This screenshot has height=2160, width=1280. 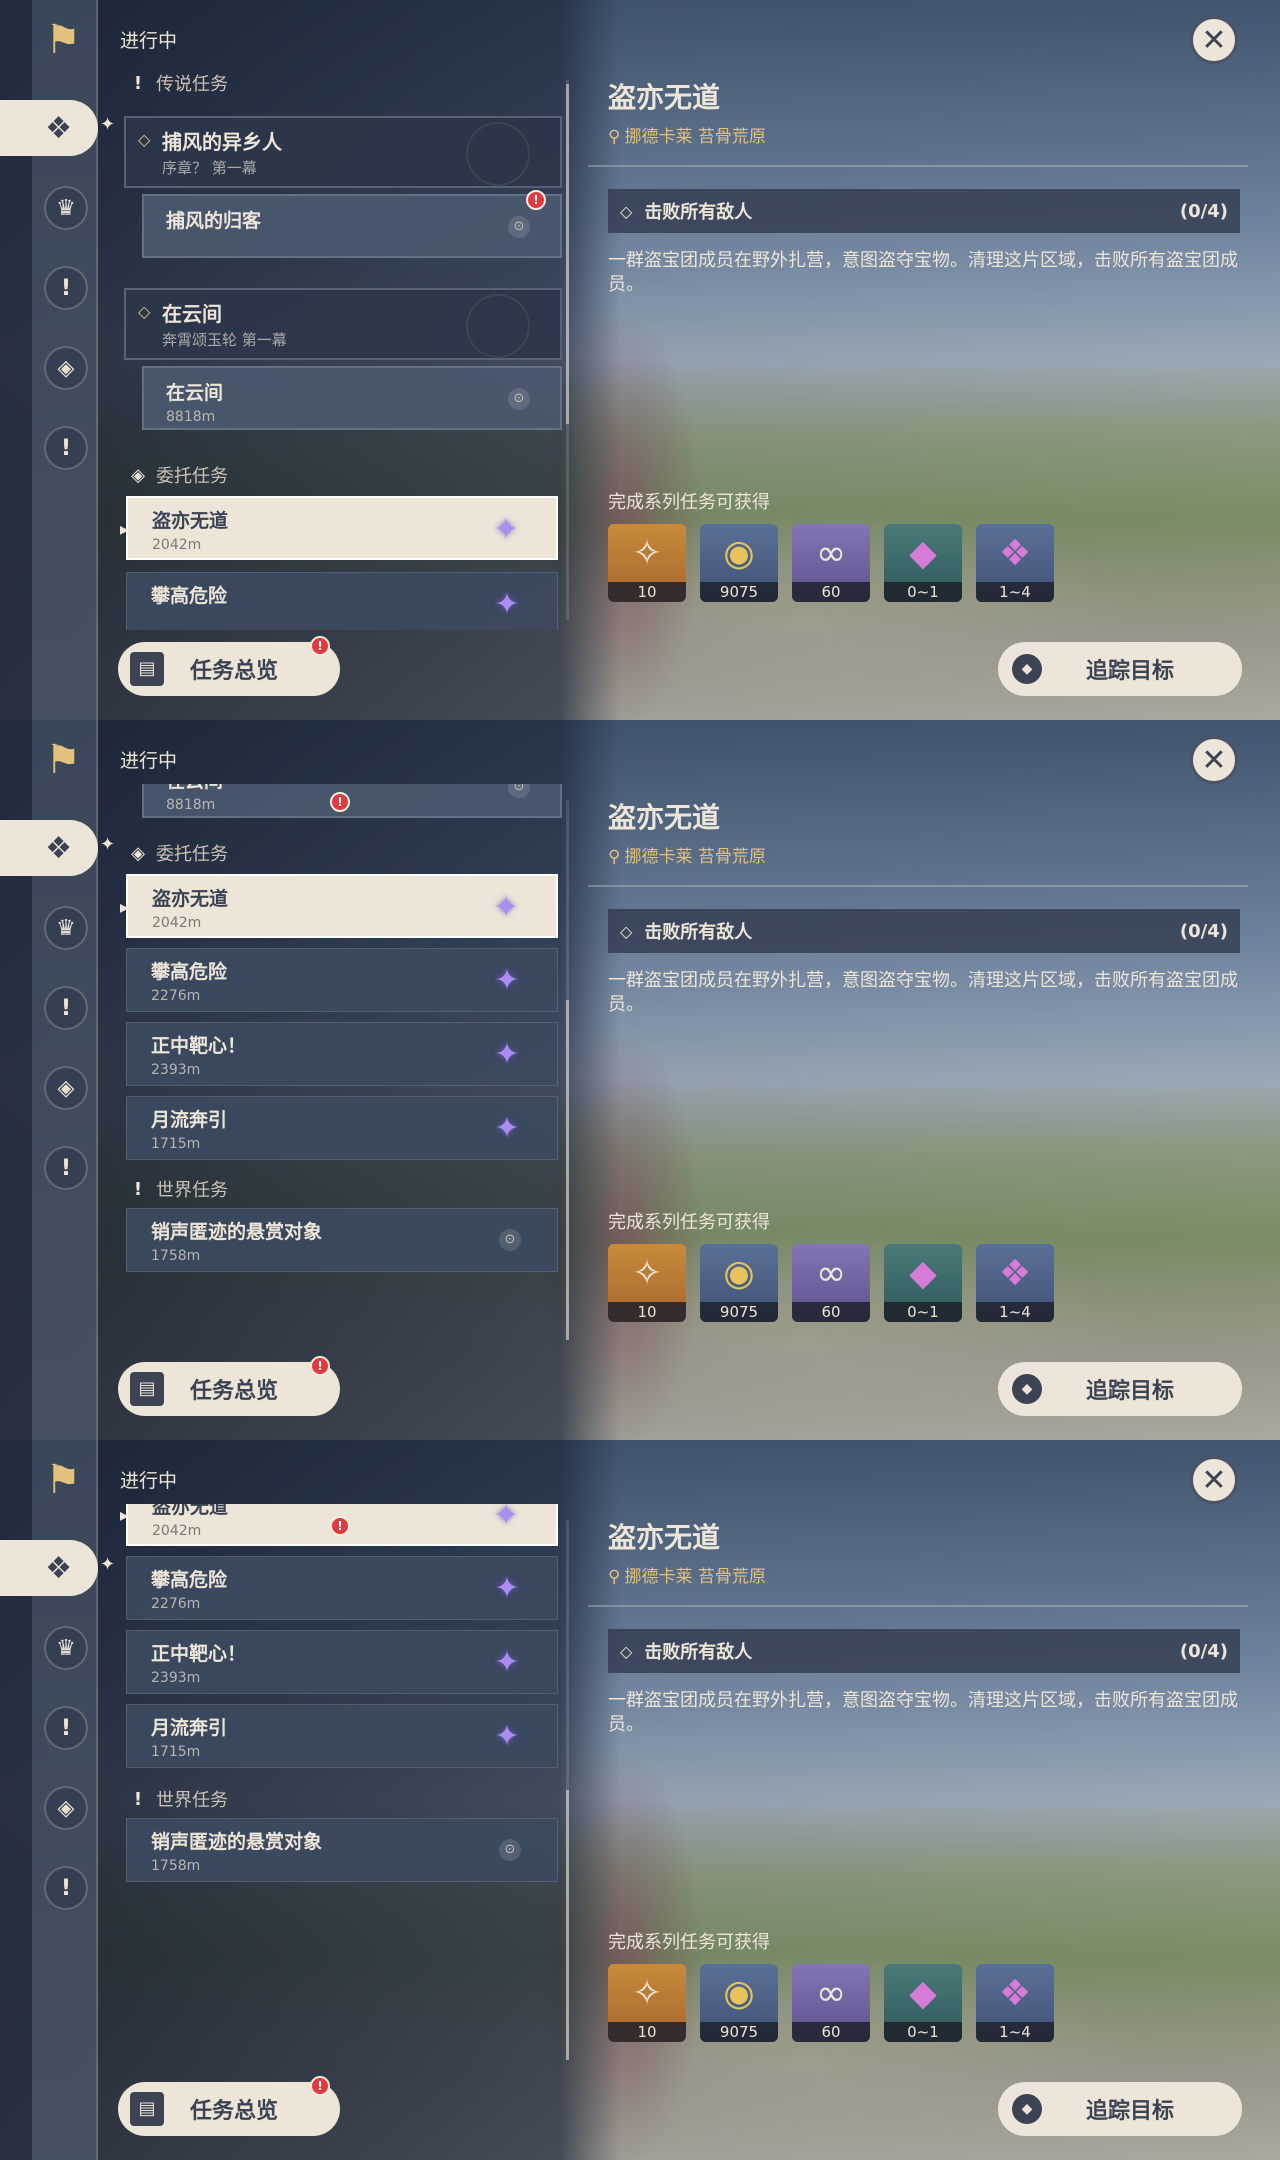 What do you see at coordinates (124, 530) in the screenshot?
I see `caret-icon: ▶` at bounding box center [124, 530].